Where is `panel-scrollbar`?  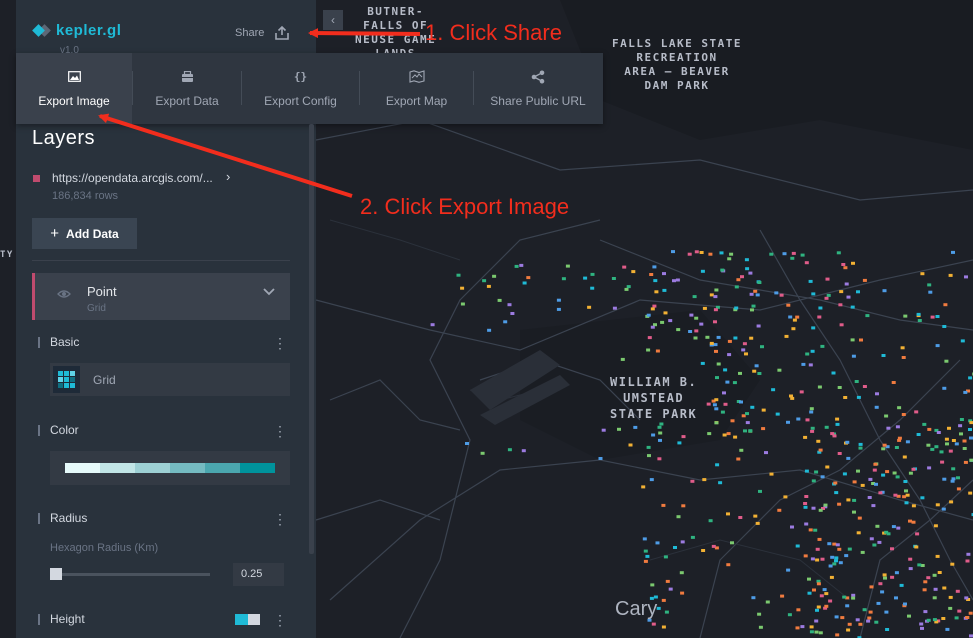 panel-scrollbar is located at coordinates (311, 339).